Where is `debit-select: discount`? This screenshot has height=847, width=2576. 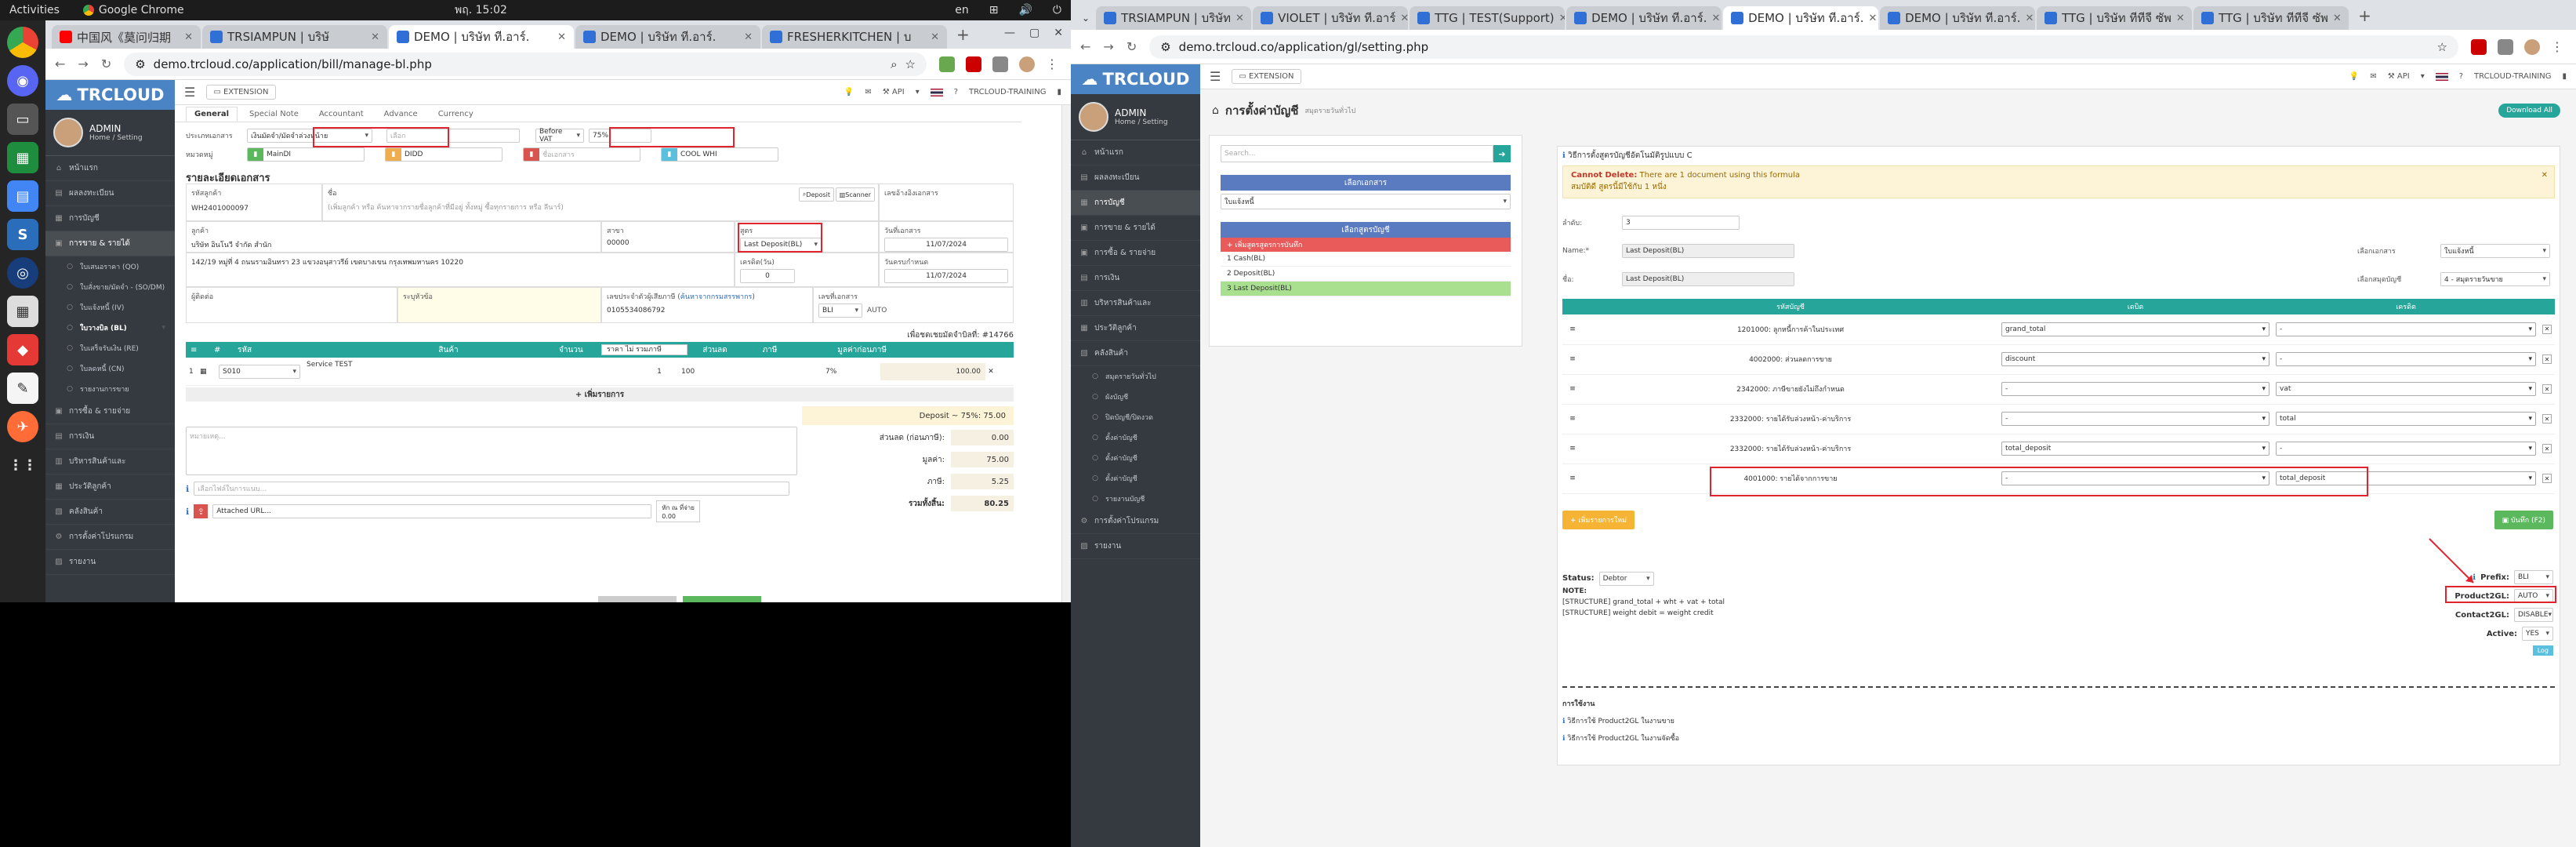
debit-select: discount is located at coordinates (2135, 359).